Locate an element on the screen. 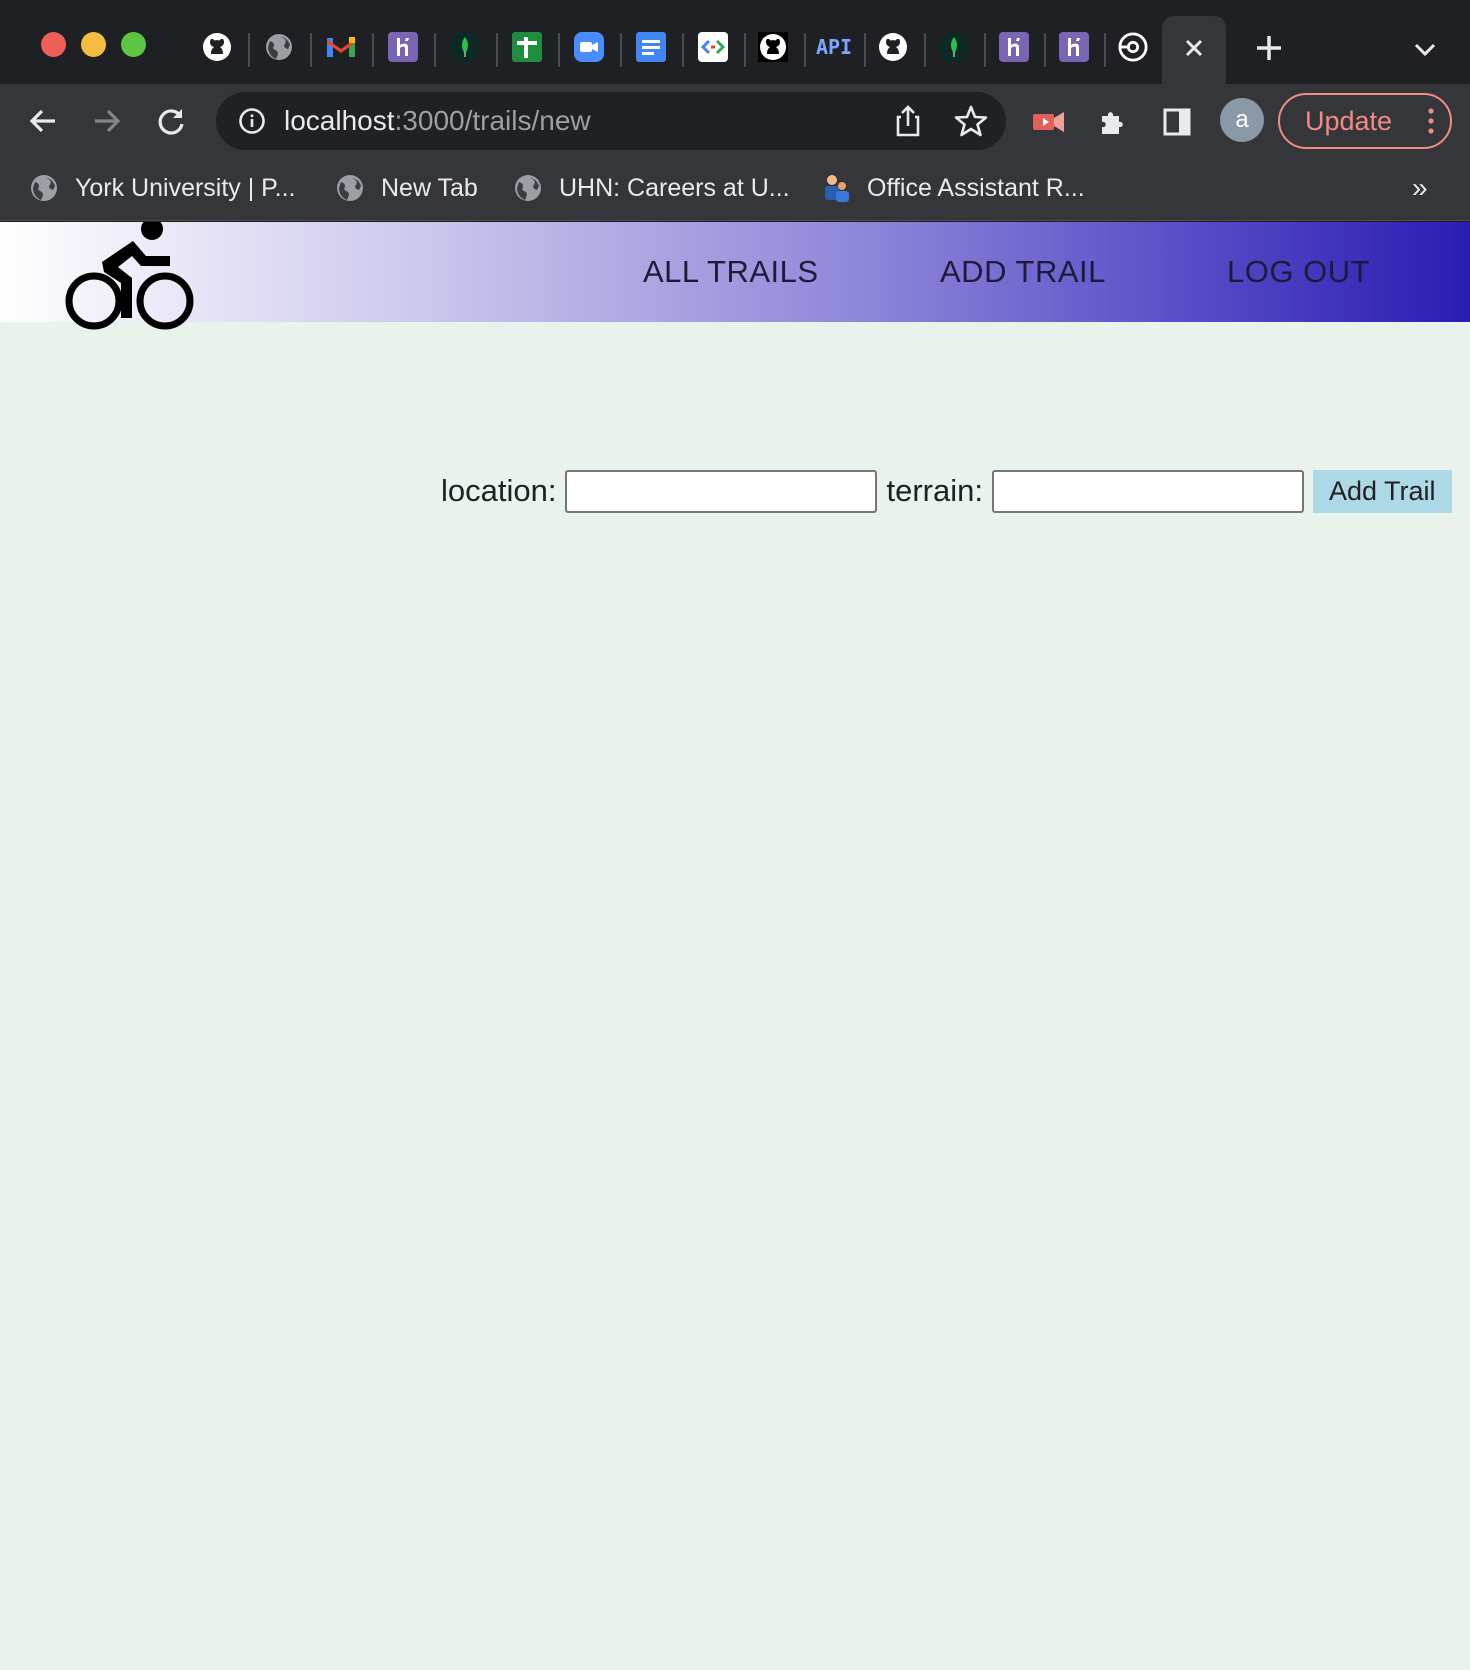 The width and height of the screenshot is (1470, 1670). tab-target is located at coordinates (1133, 47).